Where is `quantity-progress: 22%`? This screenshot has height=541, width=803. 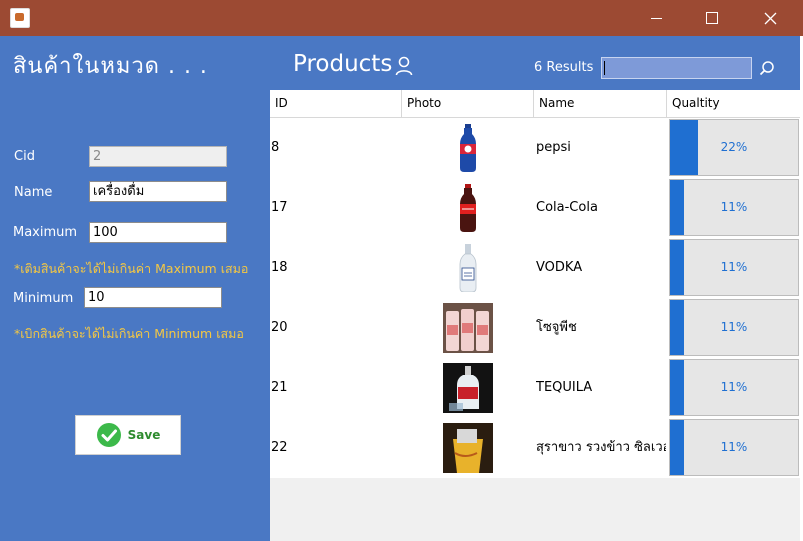
quantity-progress: 22% is located at coordinates (734, 147).